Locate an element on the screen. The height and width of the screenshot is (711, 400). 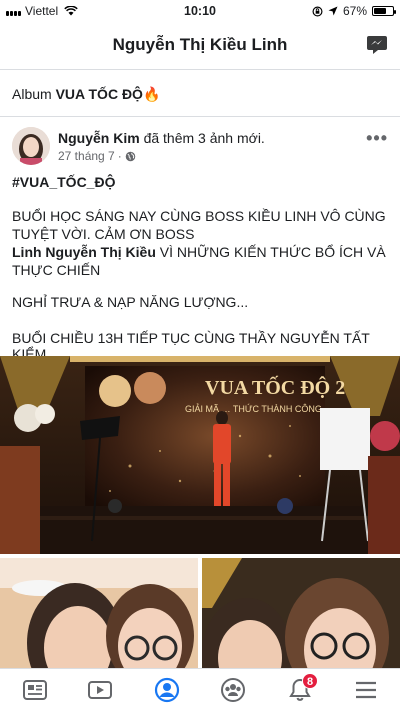
menu-icon is located at coordinates (366, 690).